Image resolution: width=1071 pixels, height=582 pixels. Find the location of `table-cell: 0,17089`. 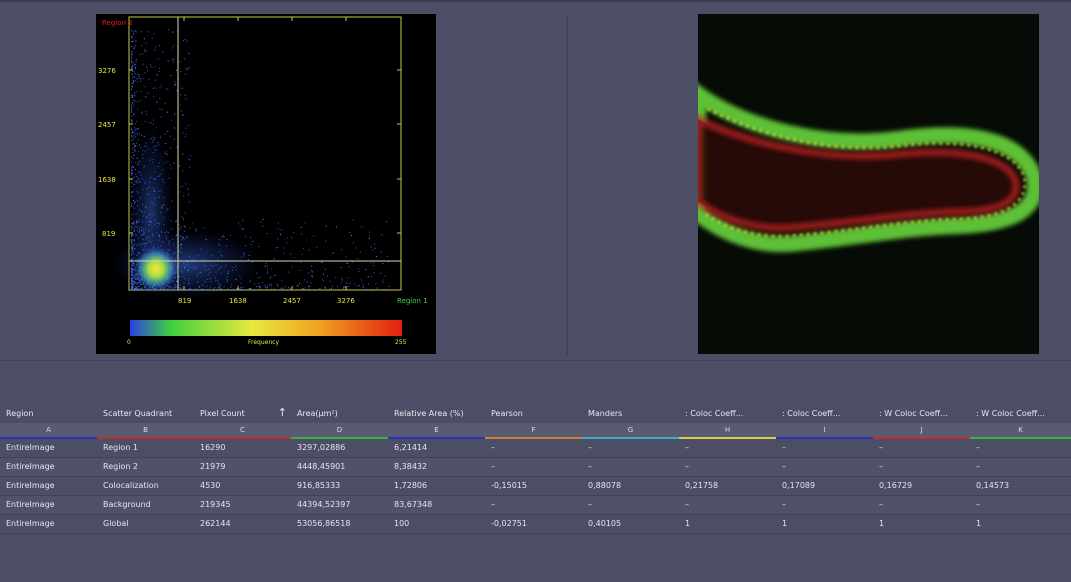

table-cell: 0,17089 is located at coordinates (824, 486).